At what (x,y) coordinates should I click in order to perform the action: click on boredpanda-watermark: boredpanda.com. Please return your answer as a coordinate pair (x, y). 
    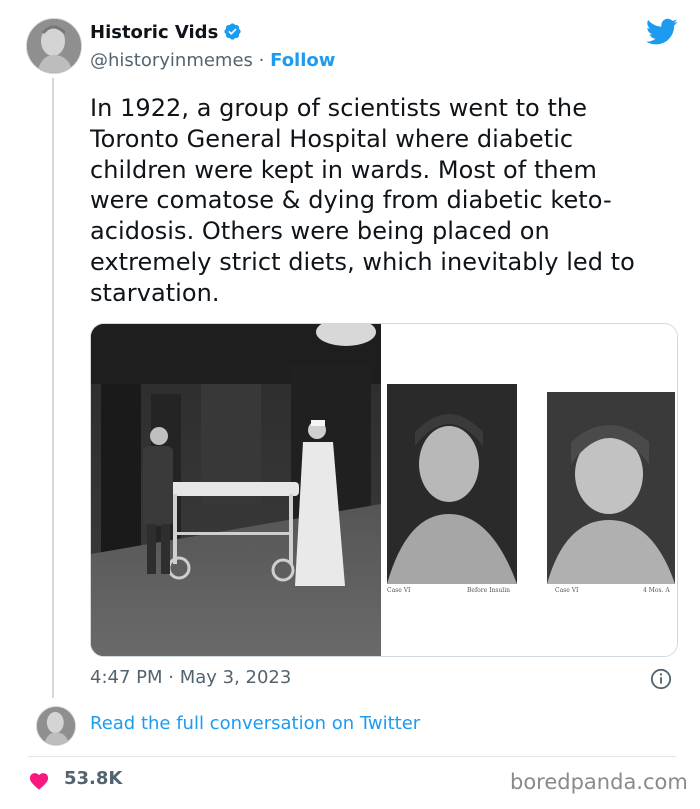
    Looking at the image, I should click on (599, 782).